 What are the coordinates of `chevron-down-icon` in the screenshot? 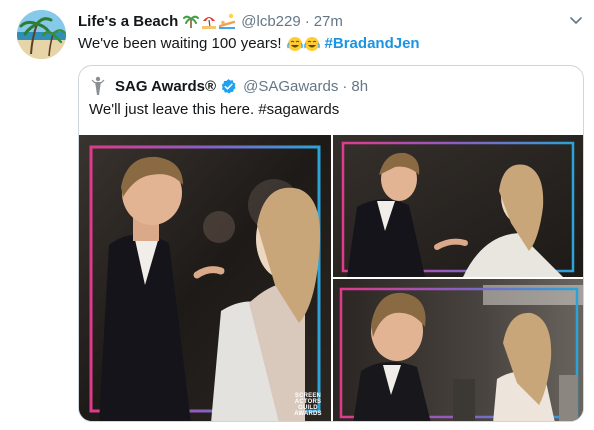 It's located at (576, 20).